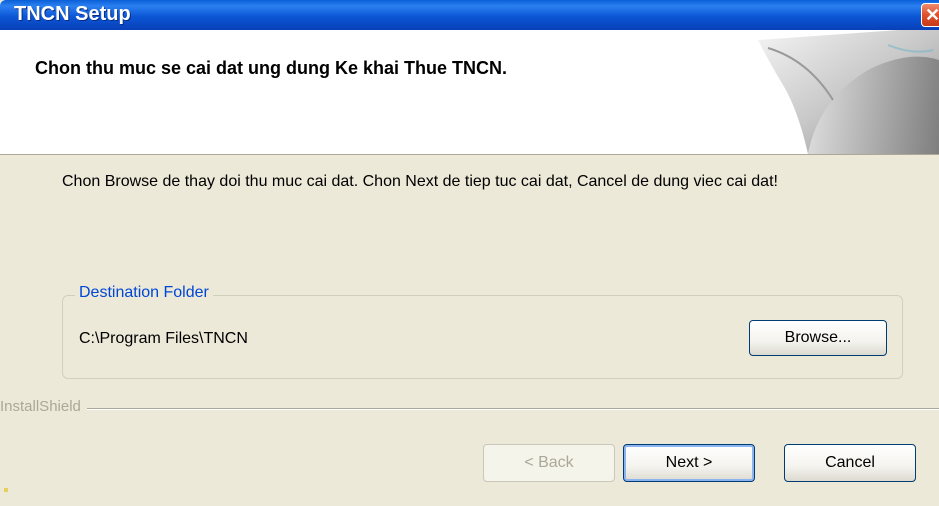 This screenshot has width=939, height=506. Describe the element at coordinates (549, 463) in the screenshot. I see `back-button: < Back` at that location.